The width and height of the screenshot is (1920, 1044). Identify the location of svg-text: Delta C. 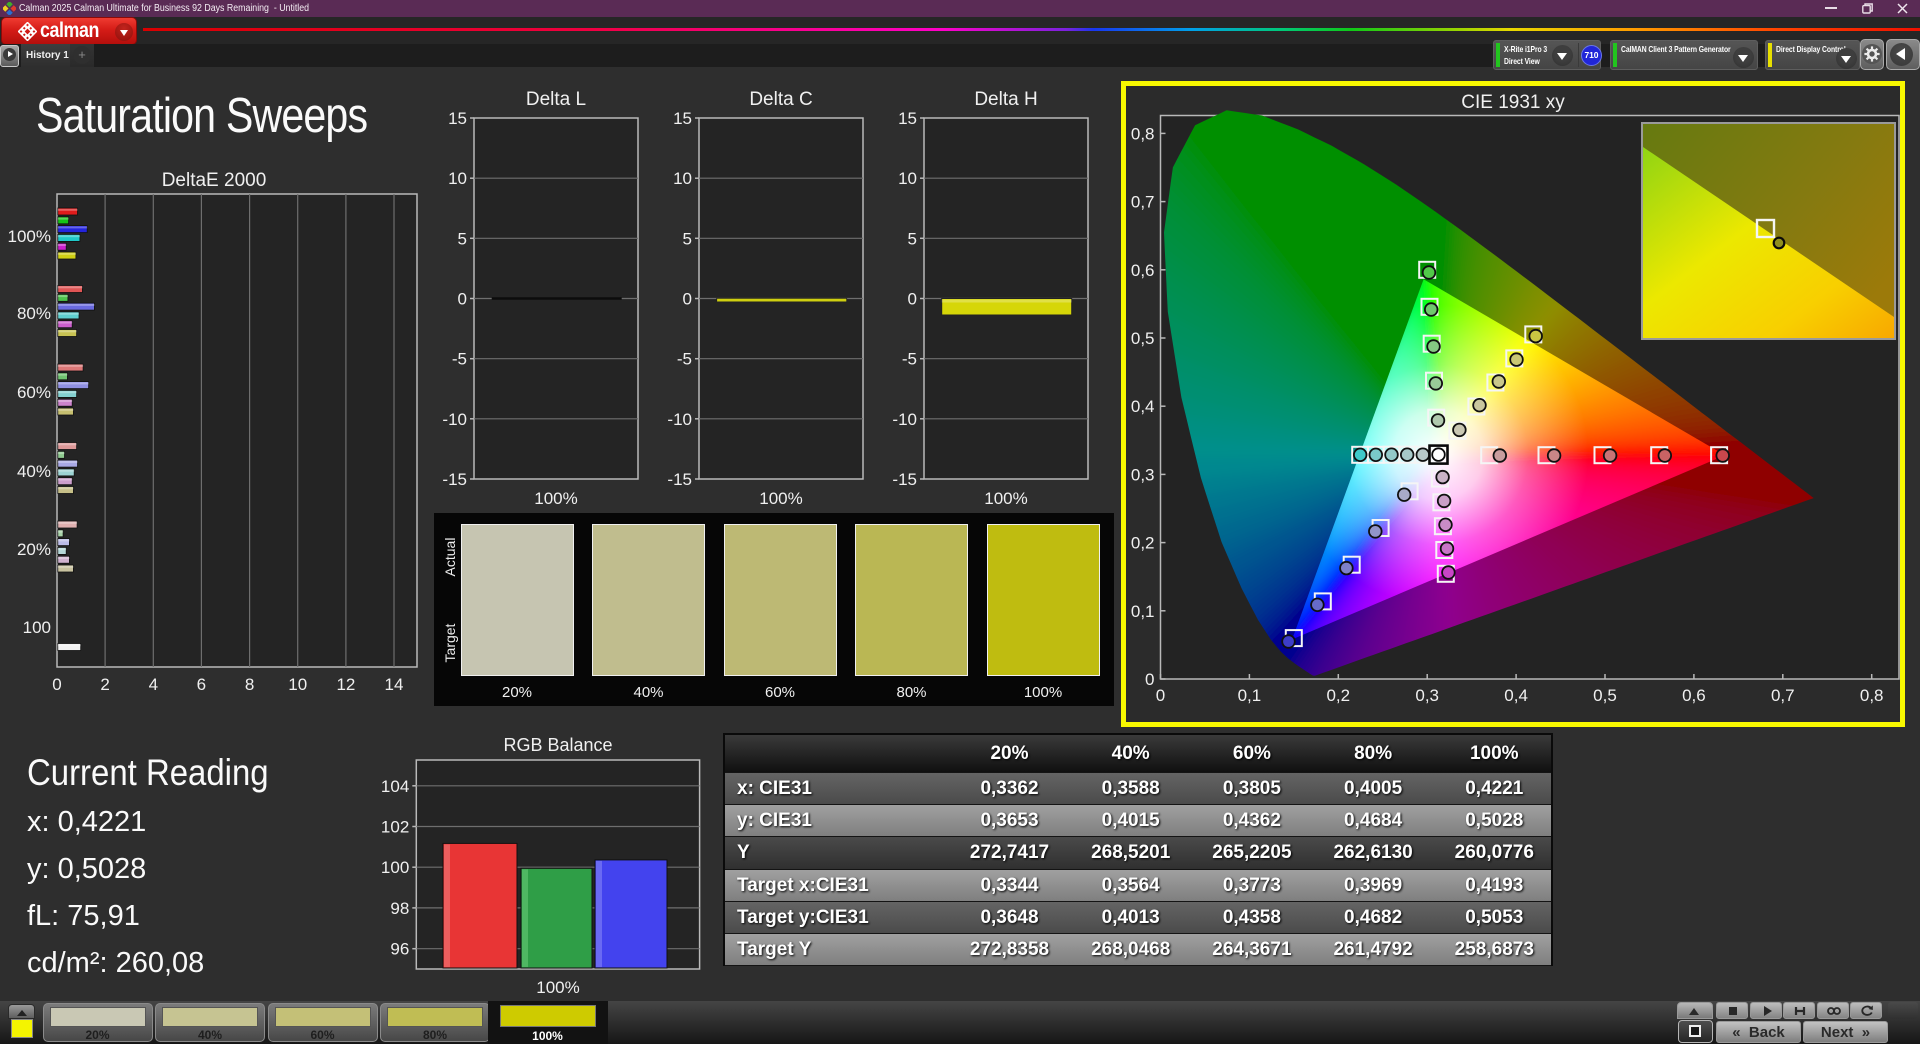
(780, 99).